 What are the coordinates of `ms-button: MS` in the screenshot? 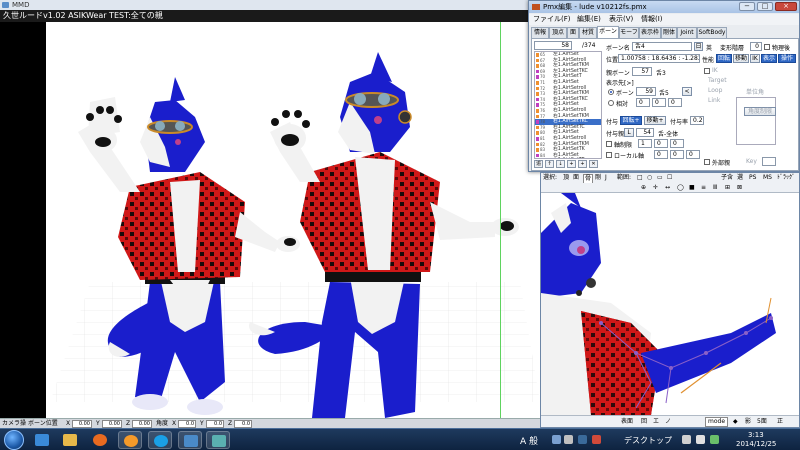 It's located at (767, 178).